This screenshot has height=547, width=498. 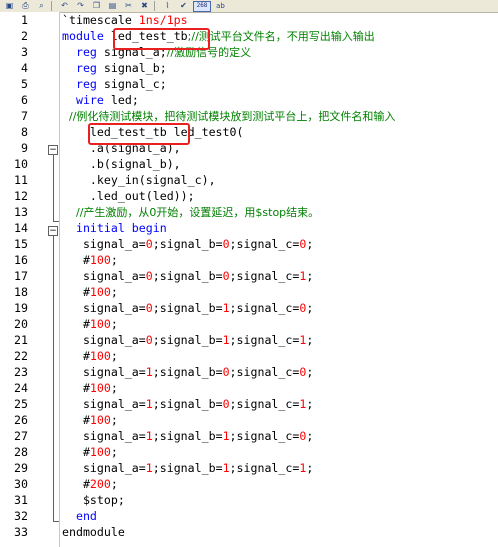 I want to click on line-number: 22, so click(x=21, y=356).